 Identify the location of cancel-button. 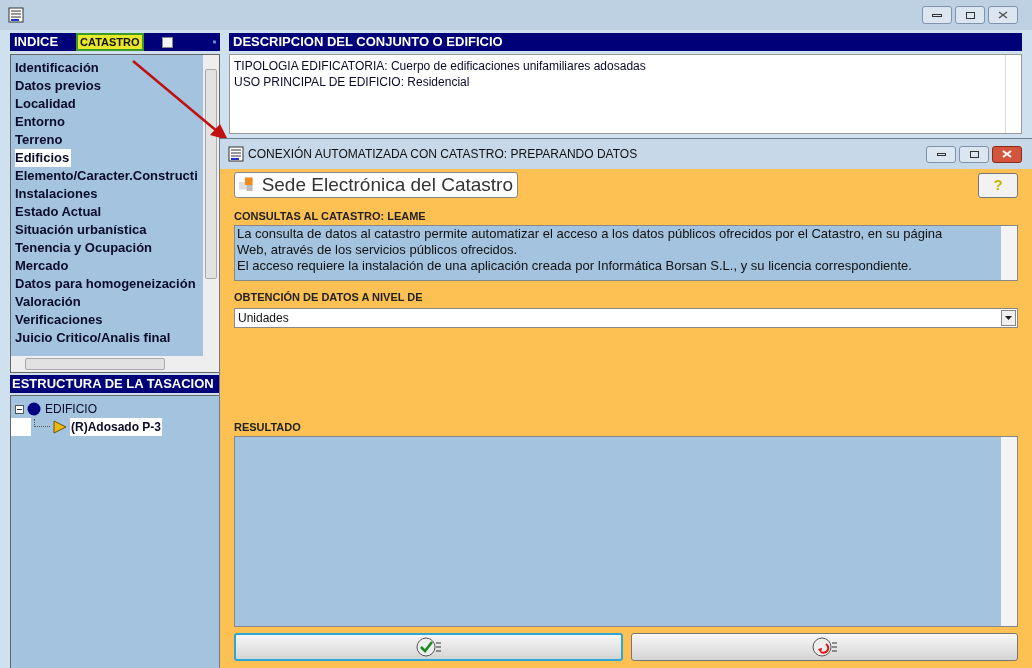
(824, 647).